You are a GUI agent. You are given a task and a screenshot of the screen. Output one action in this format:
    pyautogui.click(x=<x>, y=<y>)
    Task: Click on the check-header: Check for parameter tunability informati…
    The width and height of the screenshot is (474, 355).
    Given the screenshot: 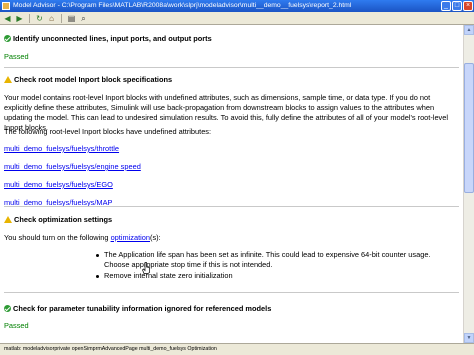 What is the action you would take?
    pyautogui.click(x=231, y=308)
    